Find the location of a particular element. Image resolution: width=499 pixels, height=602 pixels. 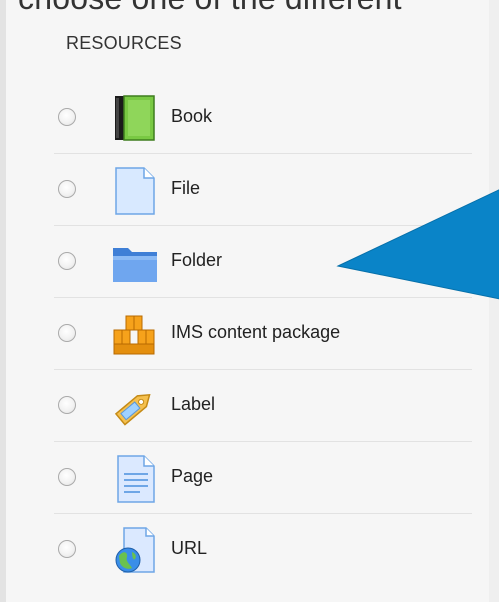

panel-right-edge is located at coordinates (494, 301).